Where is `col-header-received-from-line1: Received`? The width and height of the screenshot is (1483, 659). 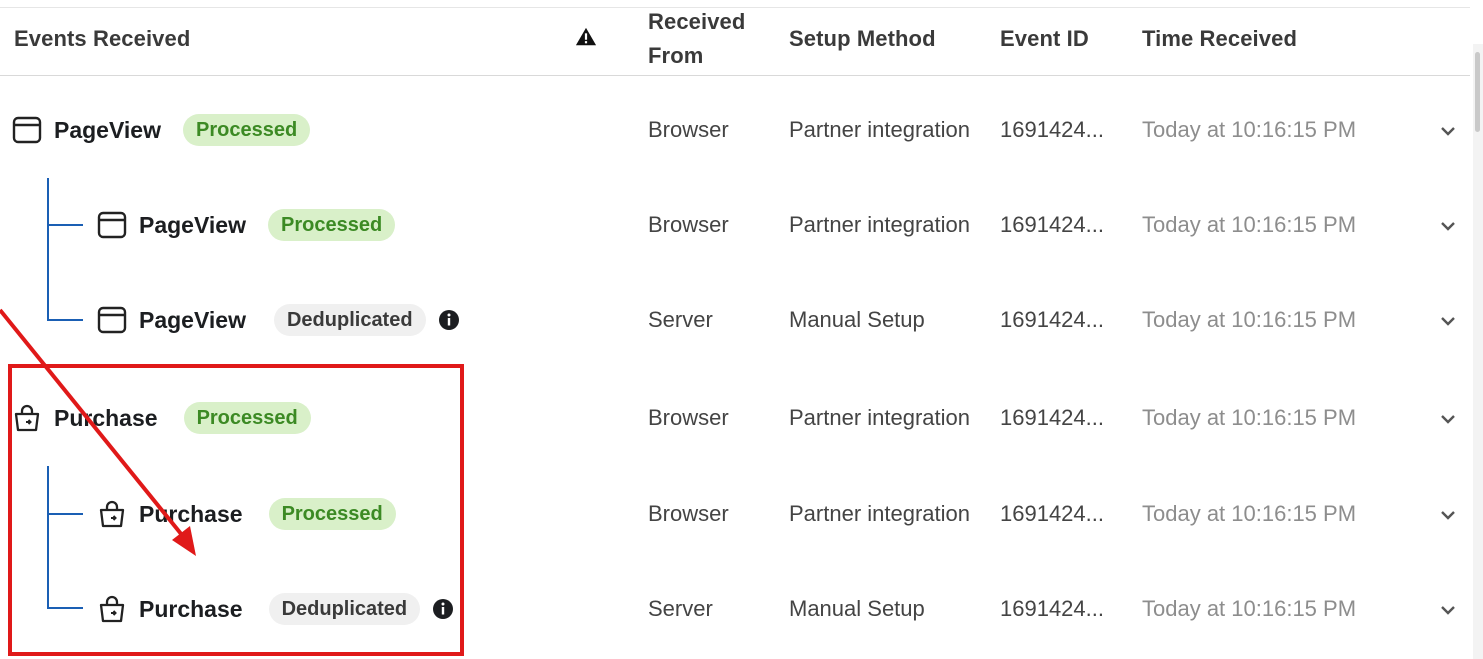
col-header-received-from-line1: Received is located at coordinates (697, 21).